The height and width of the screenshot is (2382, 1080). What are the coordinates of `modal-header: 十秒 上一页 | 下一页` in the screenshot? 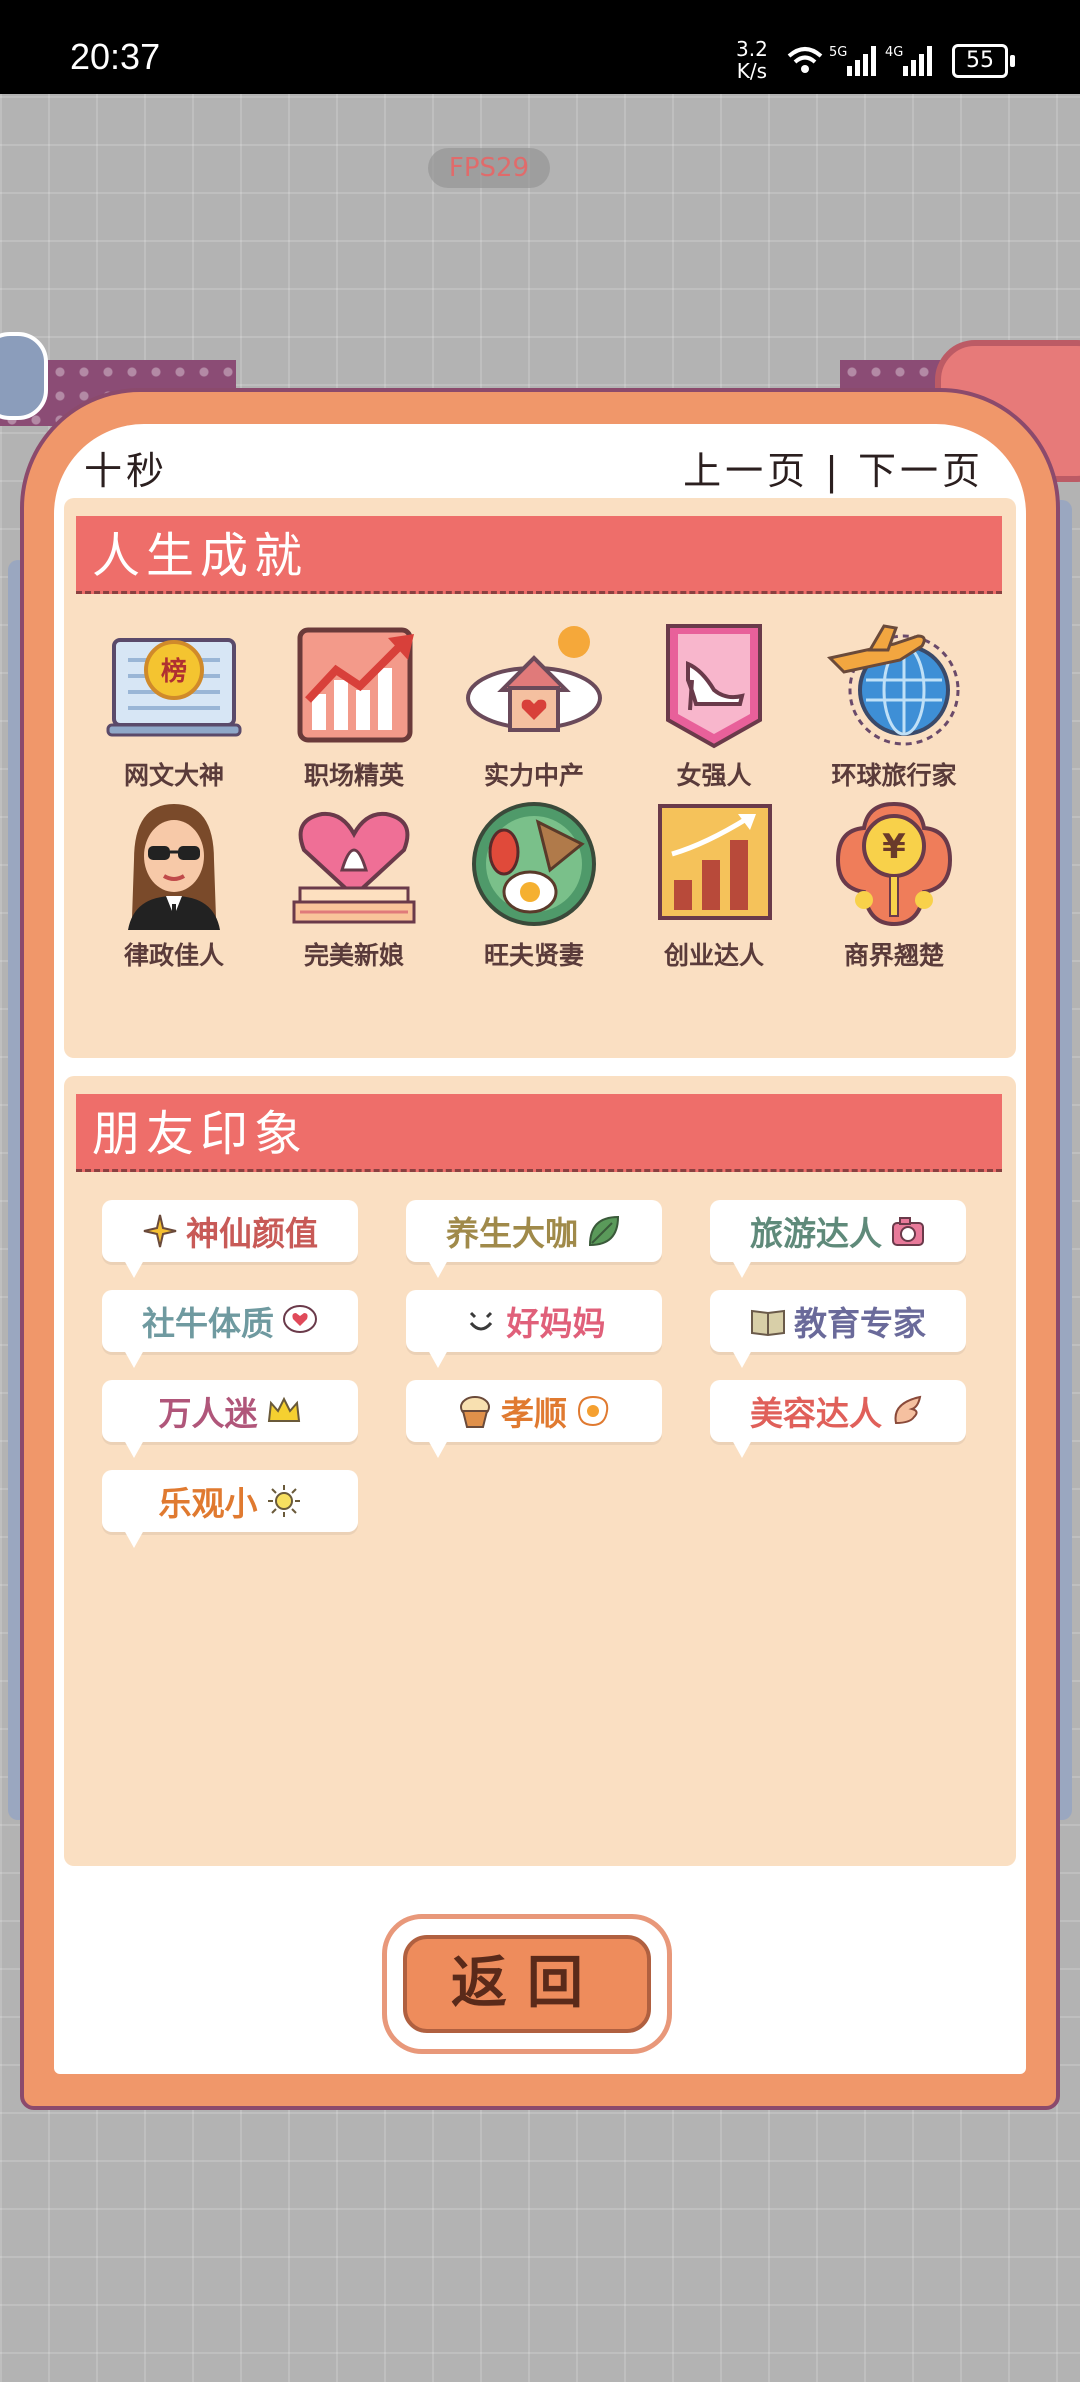 It's located at (534, 468).